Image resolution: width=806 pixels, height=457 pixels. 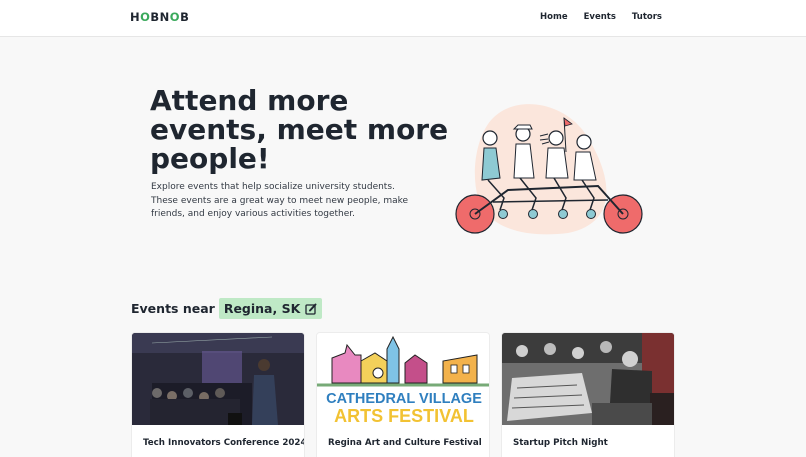 I want to click on logo: HOBNOB, so click(x=159, y=17).